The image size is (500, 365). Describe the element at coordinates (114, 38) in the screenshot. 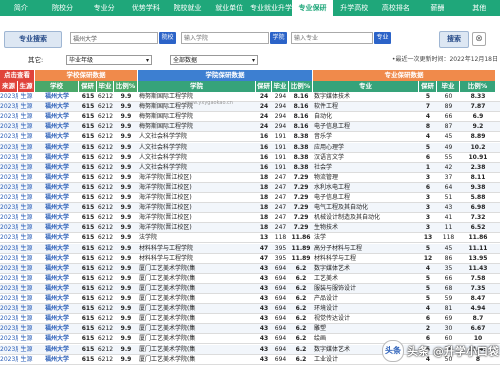

I see `school-search-input` at that location.